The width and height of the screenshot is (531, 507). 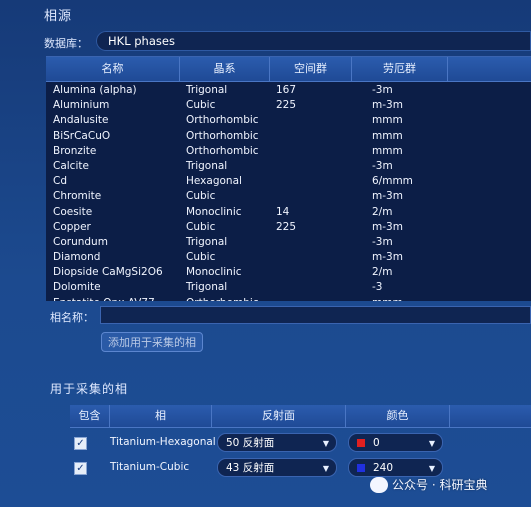 I want to click on phase-table-header: 名称 晶系 空间群 劳厄群, so click(x=288, y=69).